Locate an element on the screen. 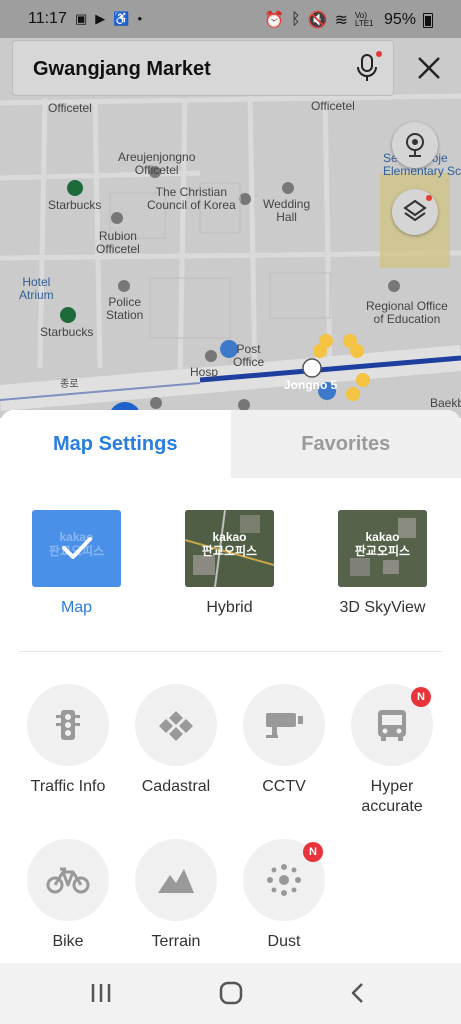 The width and height of the screenshot is (461, 1024). hybrid-thumbnail: kakao 판교오피스 is located at coordinates (229, 548).